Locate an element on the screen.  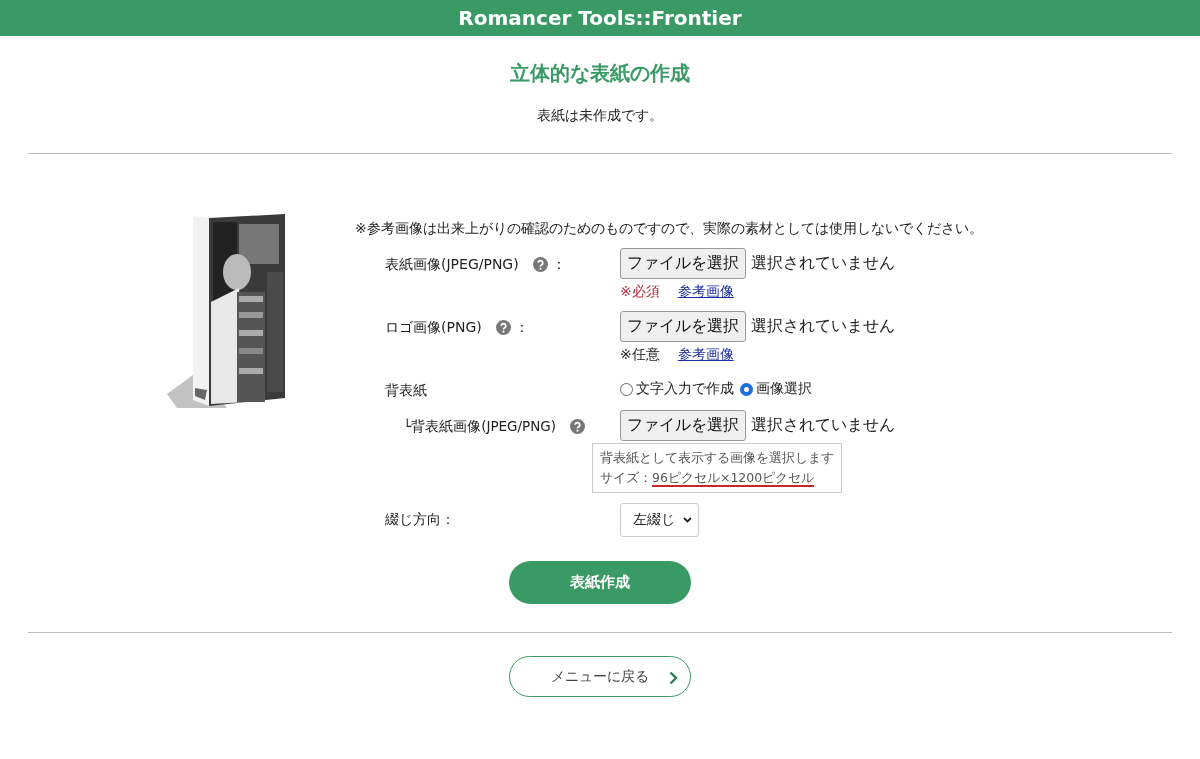
tooltip-text: 背表紙として表示する画像を選択します is located at coordinates (717, 458).